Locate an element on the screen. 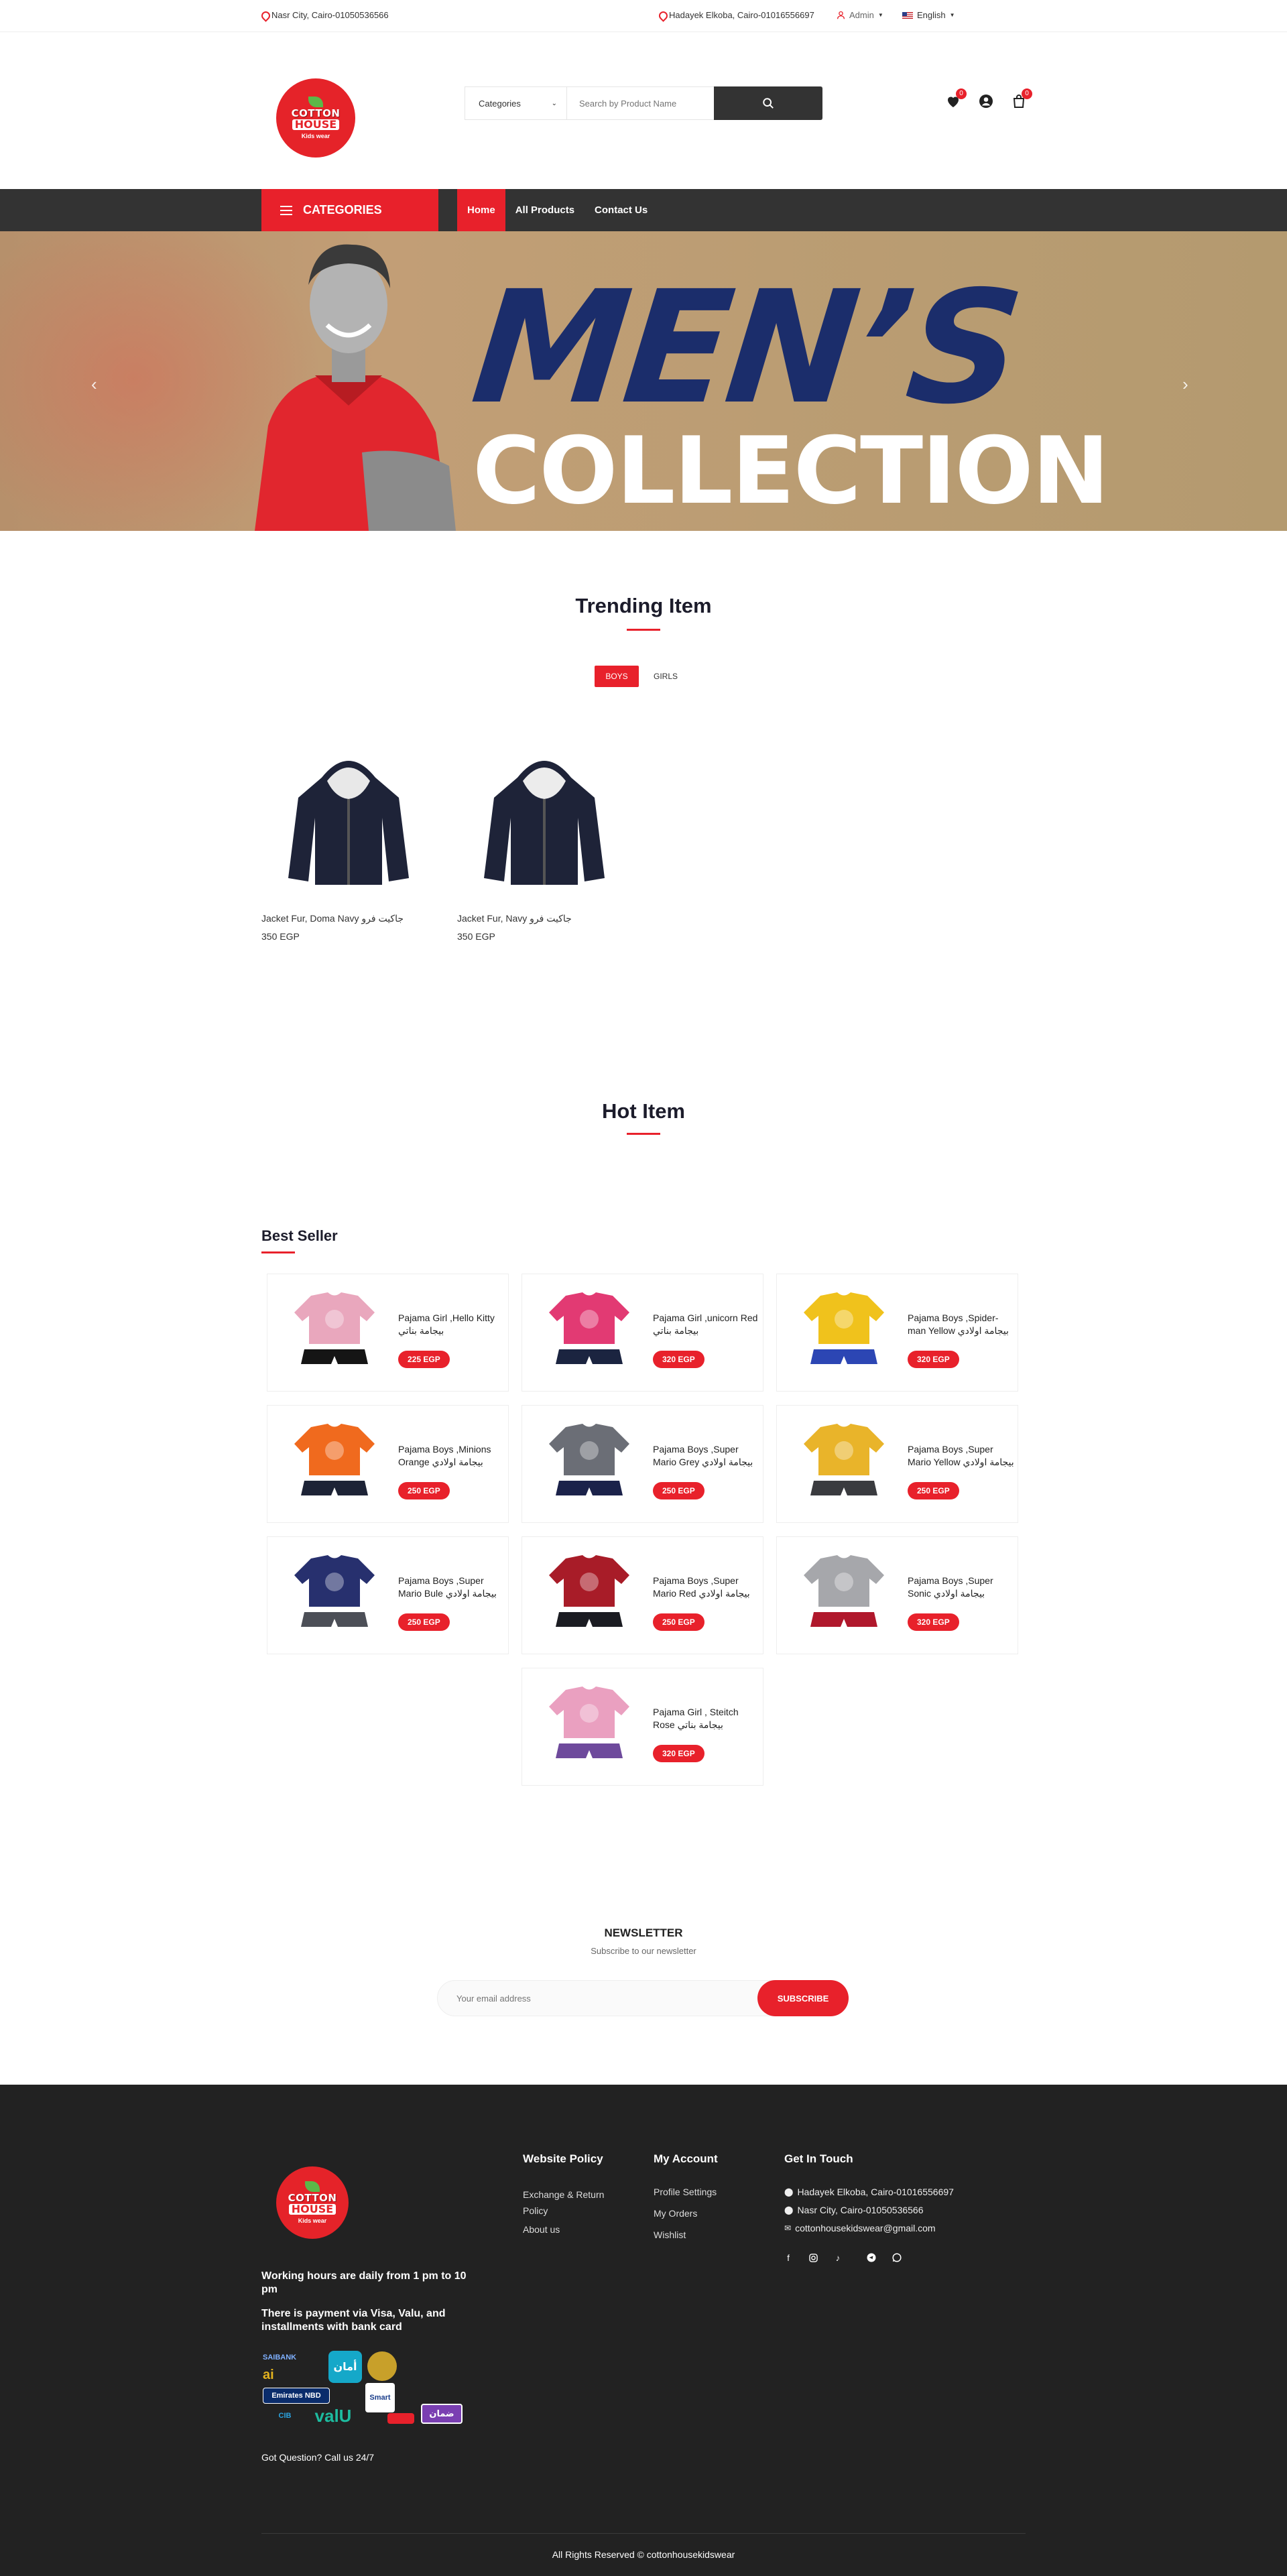 This screenshot has height=2576, width=1287. best-seller-title: Best Seller is located at coordinates (299, 1235).